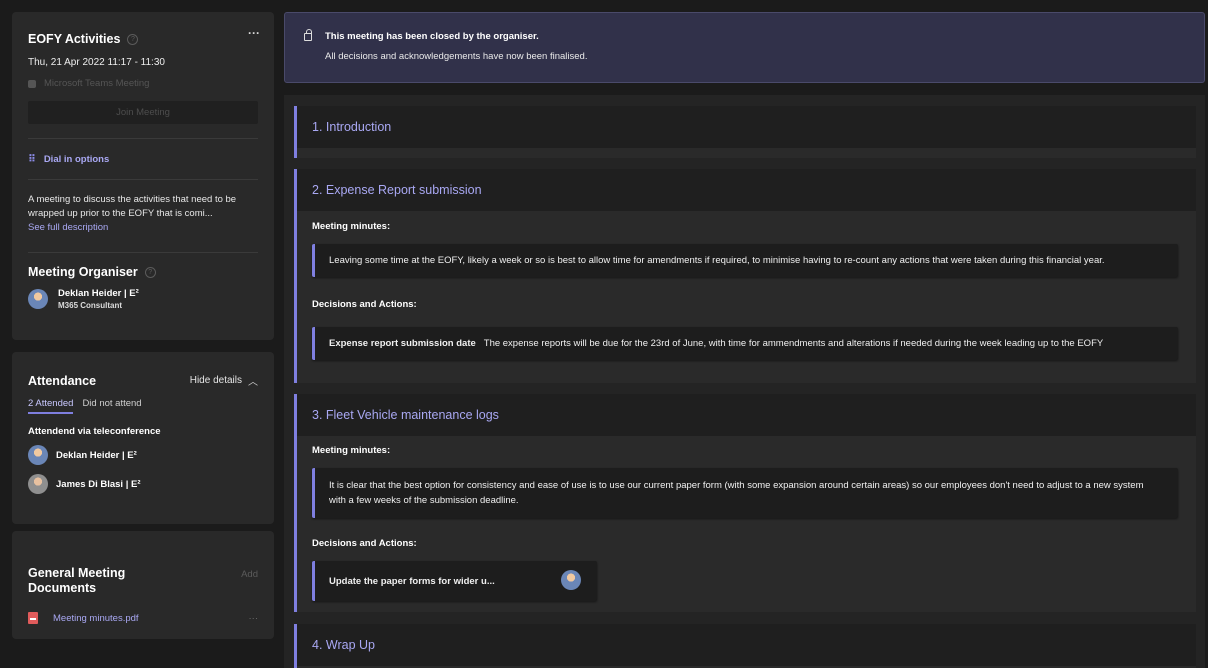 Image resolution: width=1208 pixels, height=668 pixels. I want to click on document-item: Meeting minutes.pdf ···, so click(143, 618).